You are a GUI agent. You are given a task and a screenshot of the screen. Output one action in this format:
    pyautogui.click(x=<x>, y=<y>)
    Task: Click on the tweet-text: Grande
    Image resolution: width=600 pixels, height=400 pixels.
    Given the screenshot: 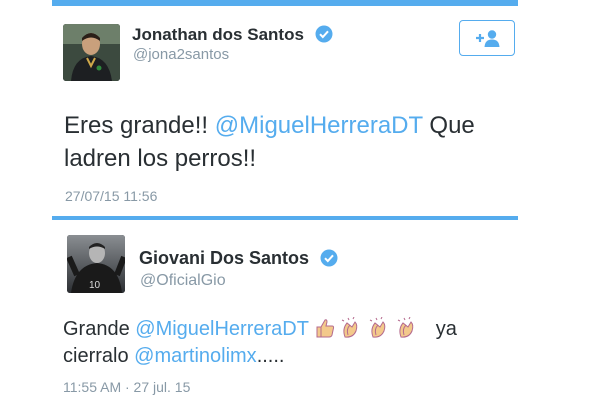 What is the action you would take?
    pyautogui.click(x=99, y=329)
    